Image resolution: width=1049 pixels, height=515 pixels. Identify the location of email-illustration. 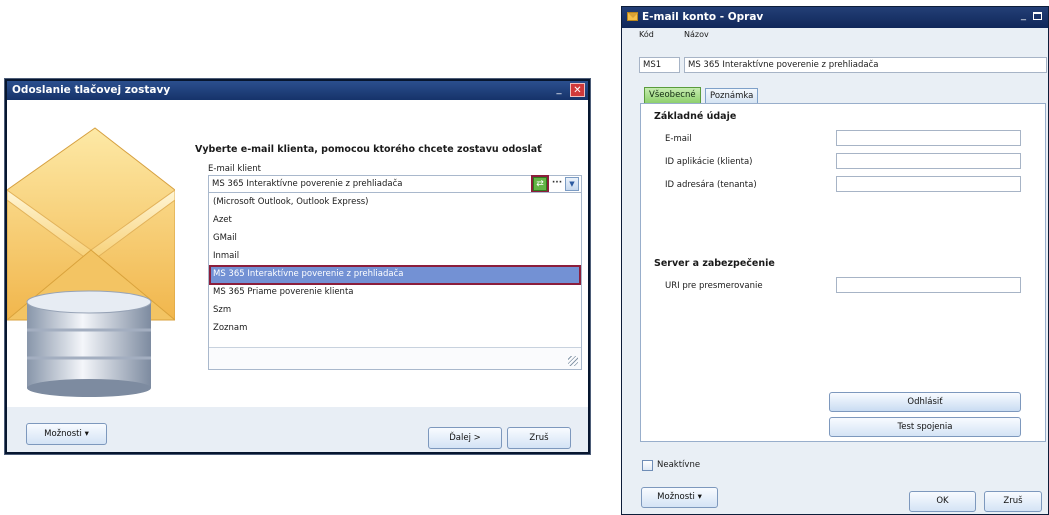
(91, 253).